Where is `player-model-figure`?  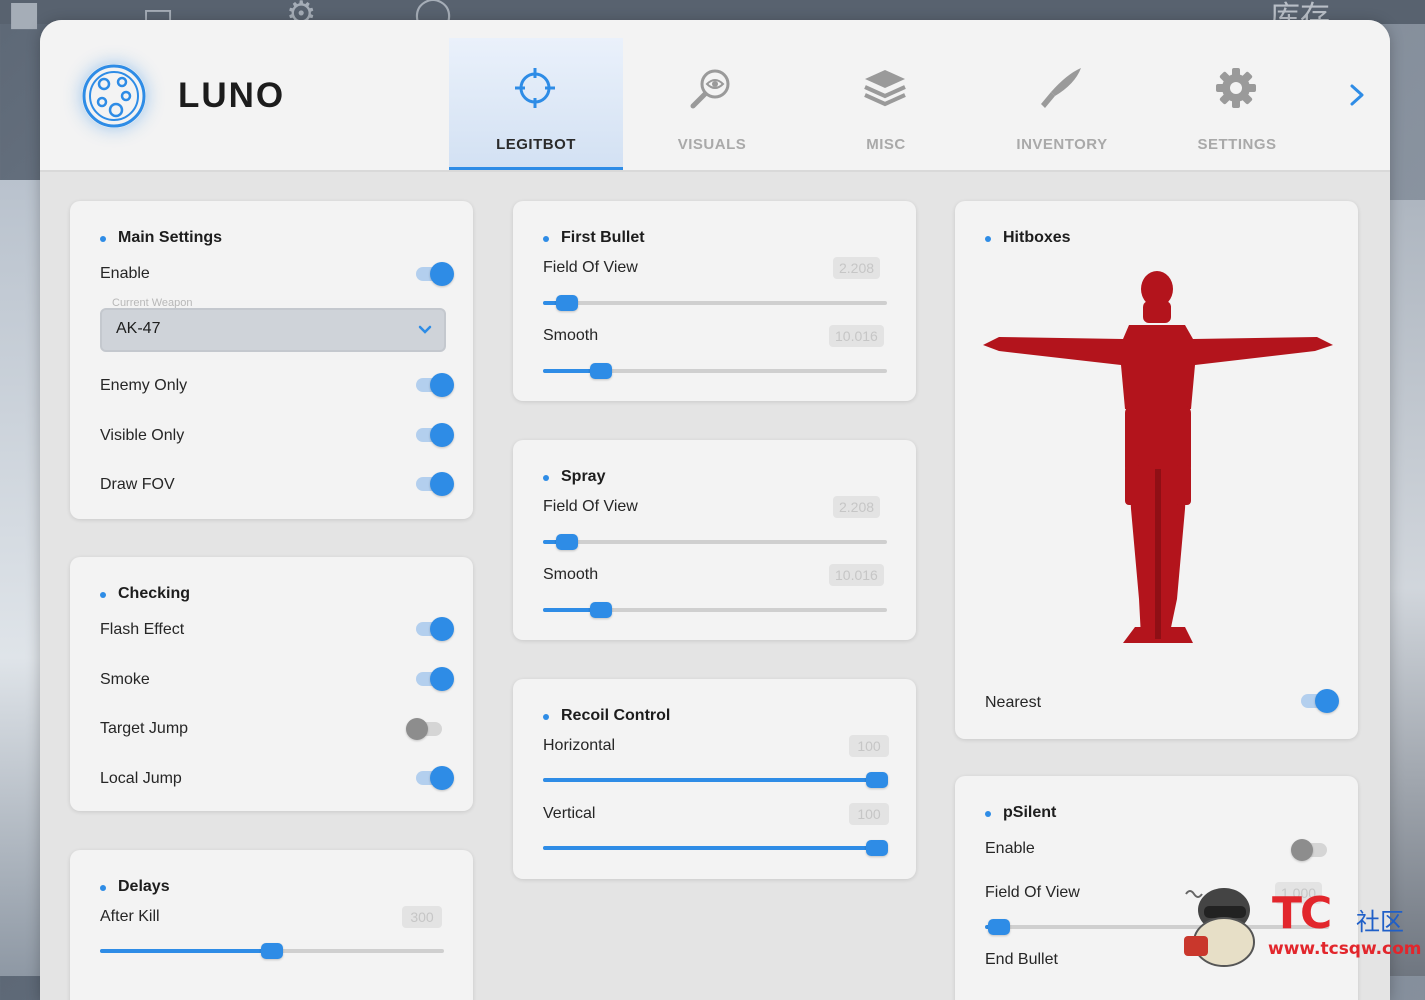
player-model-figure is located at coordinates (1159, 459).